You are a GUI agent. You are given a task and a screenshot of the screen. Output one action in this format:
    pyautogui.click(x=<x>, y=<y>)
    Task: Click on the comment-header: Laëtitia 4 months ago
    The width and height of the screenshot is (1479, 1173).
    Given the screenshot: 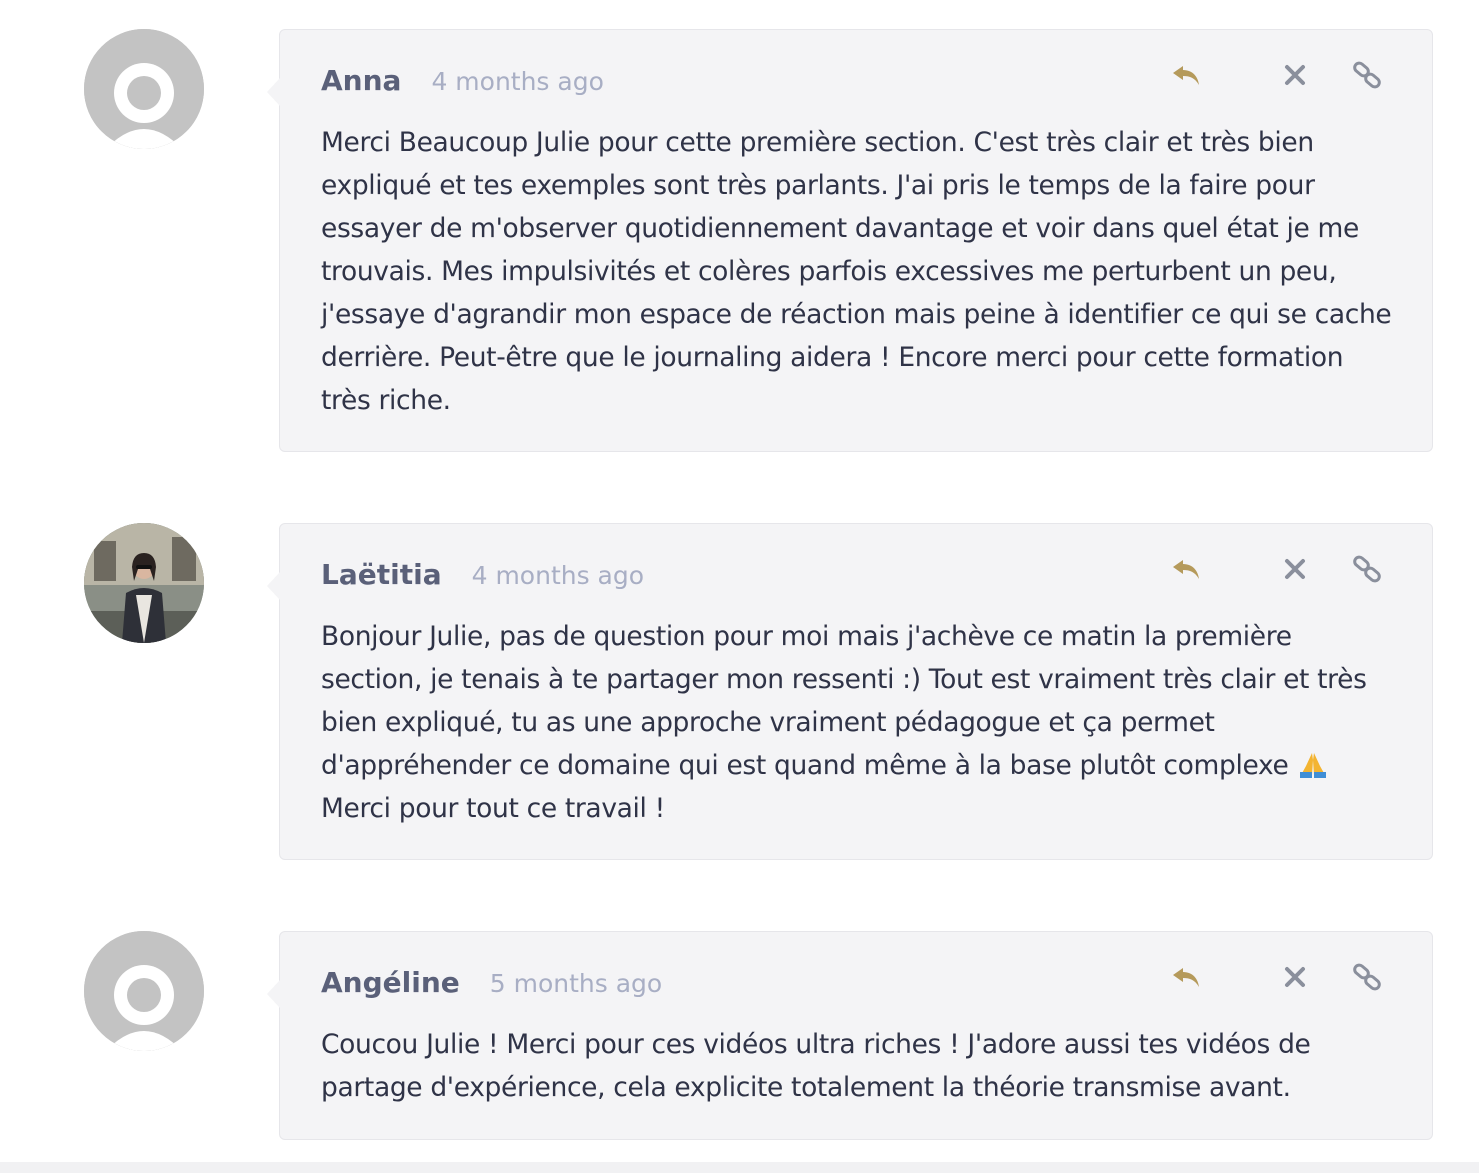 What is the action you would take?
    pyautogui.click(x=482, y=574)
    